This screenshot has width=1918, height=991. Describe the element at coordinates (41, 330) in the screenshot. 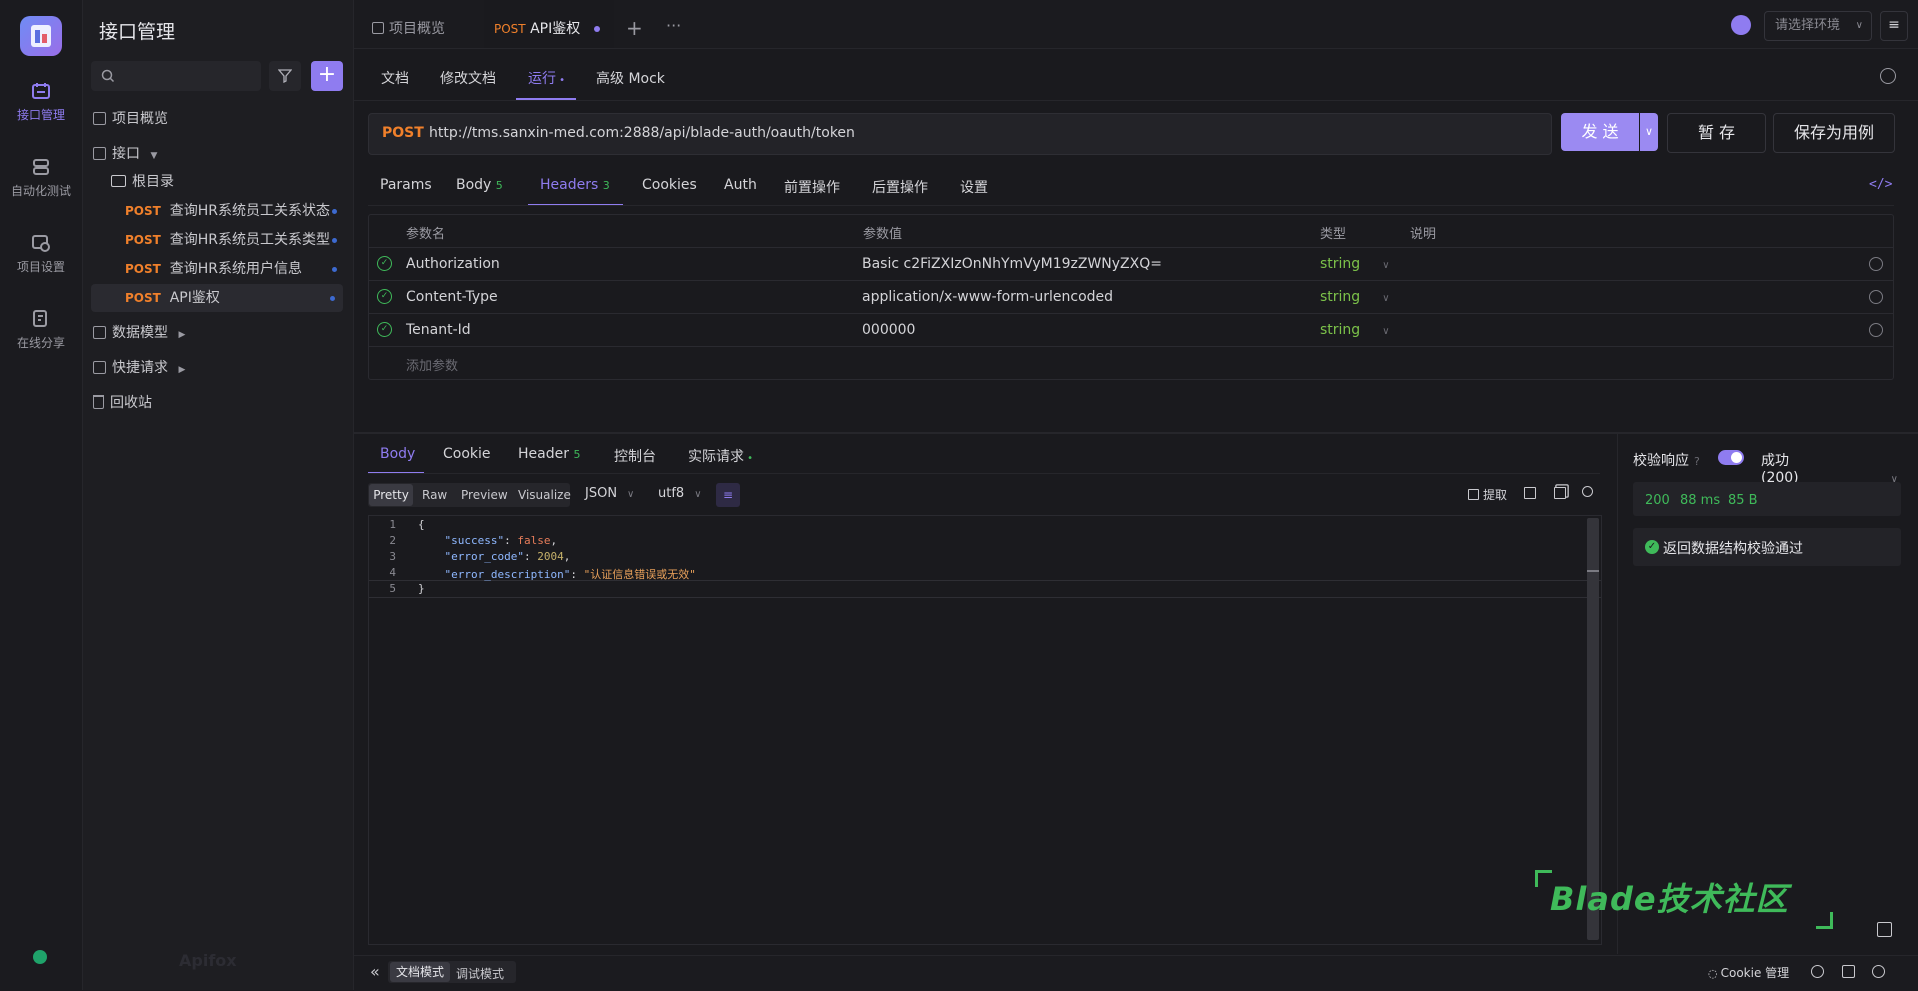

I see `rail-item-online-share: 在线分享` at that location.